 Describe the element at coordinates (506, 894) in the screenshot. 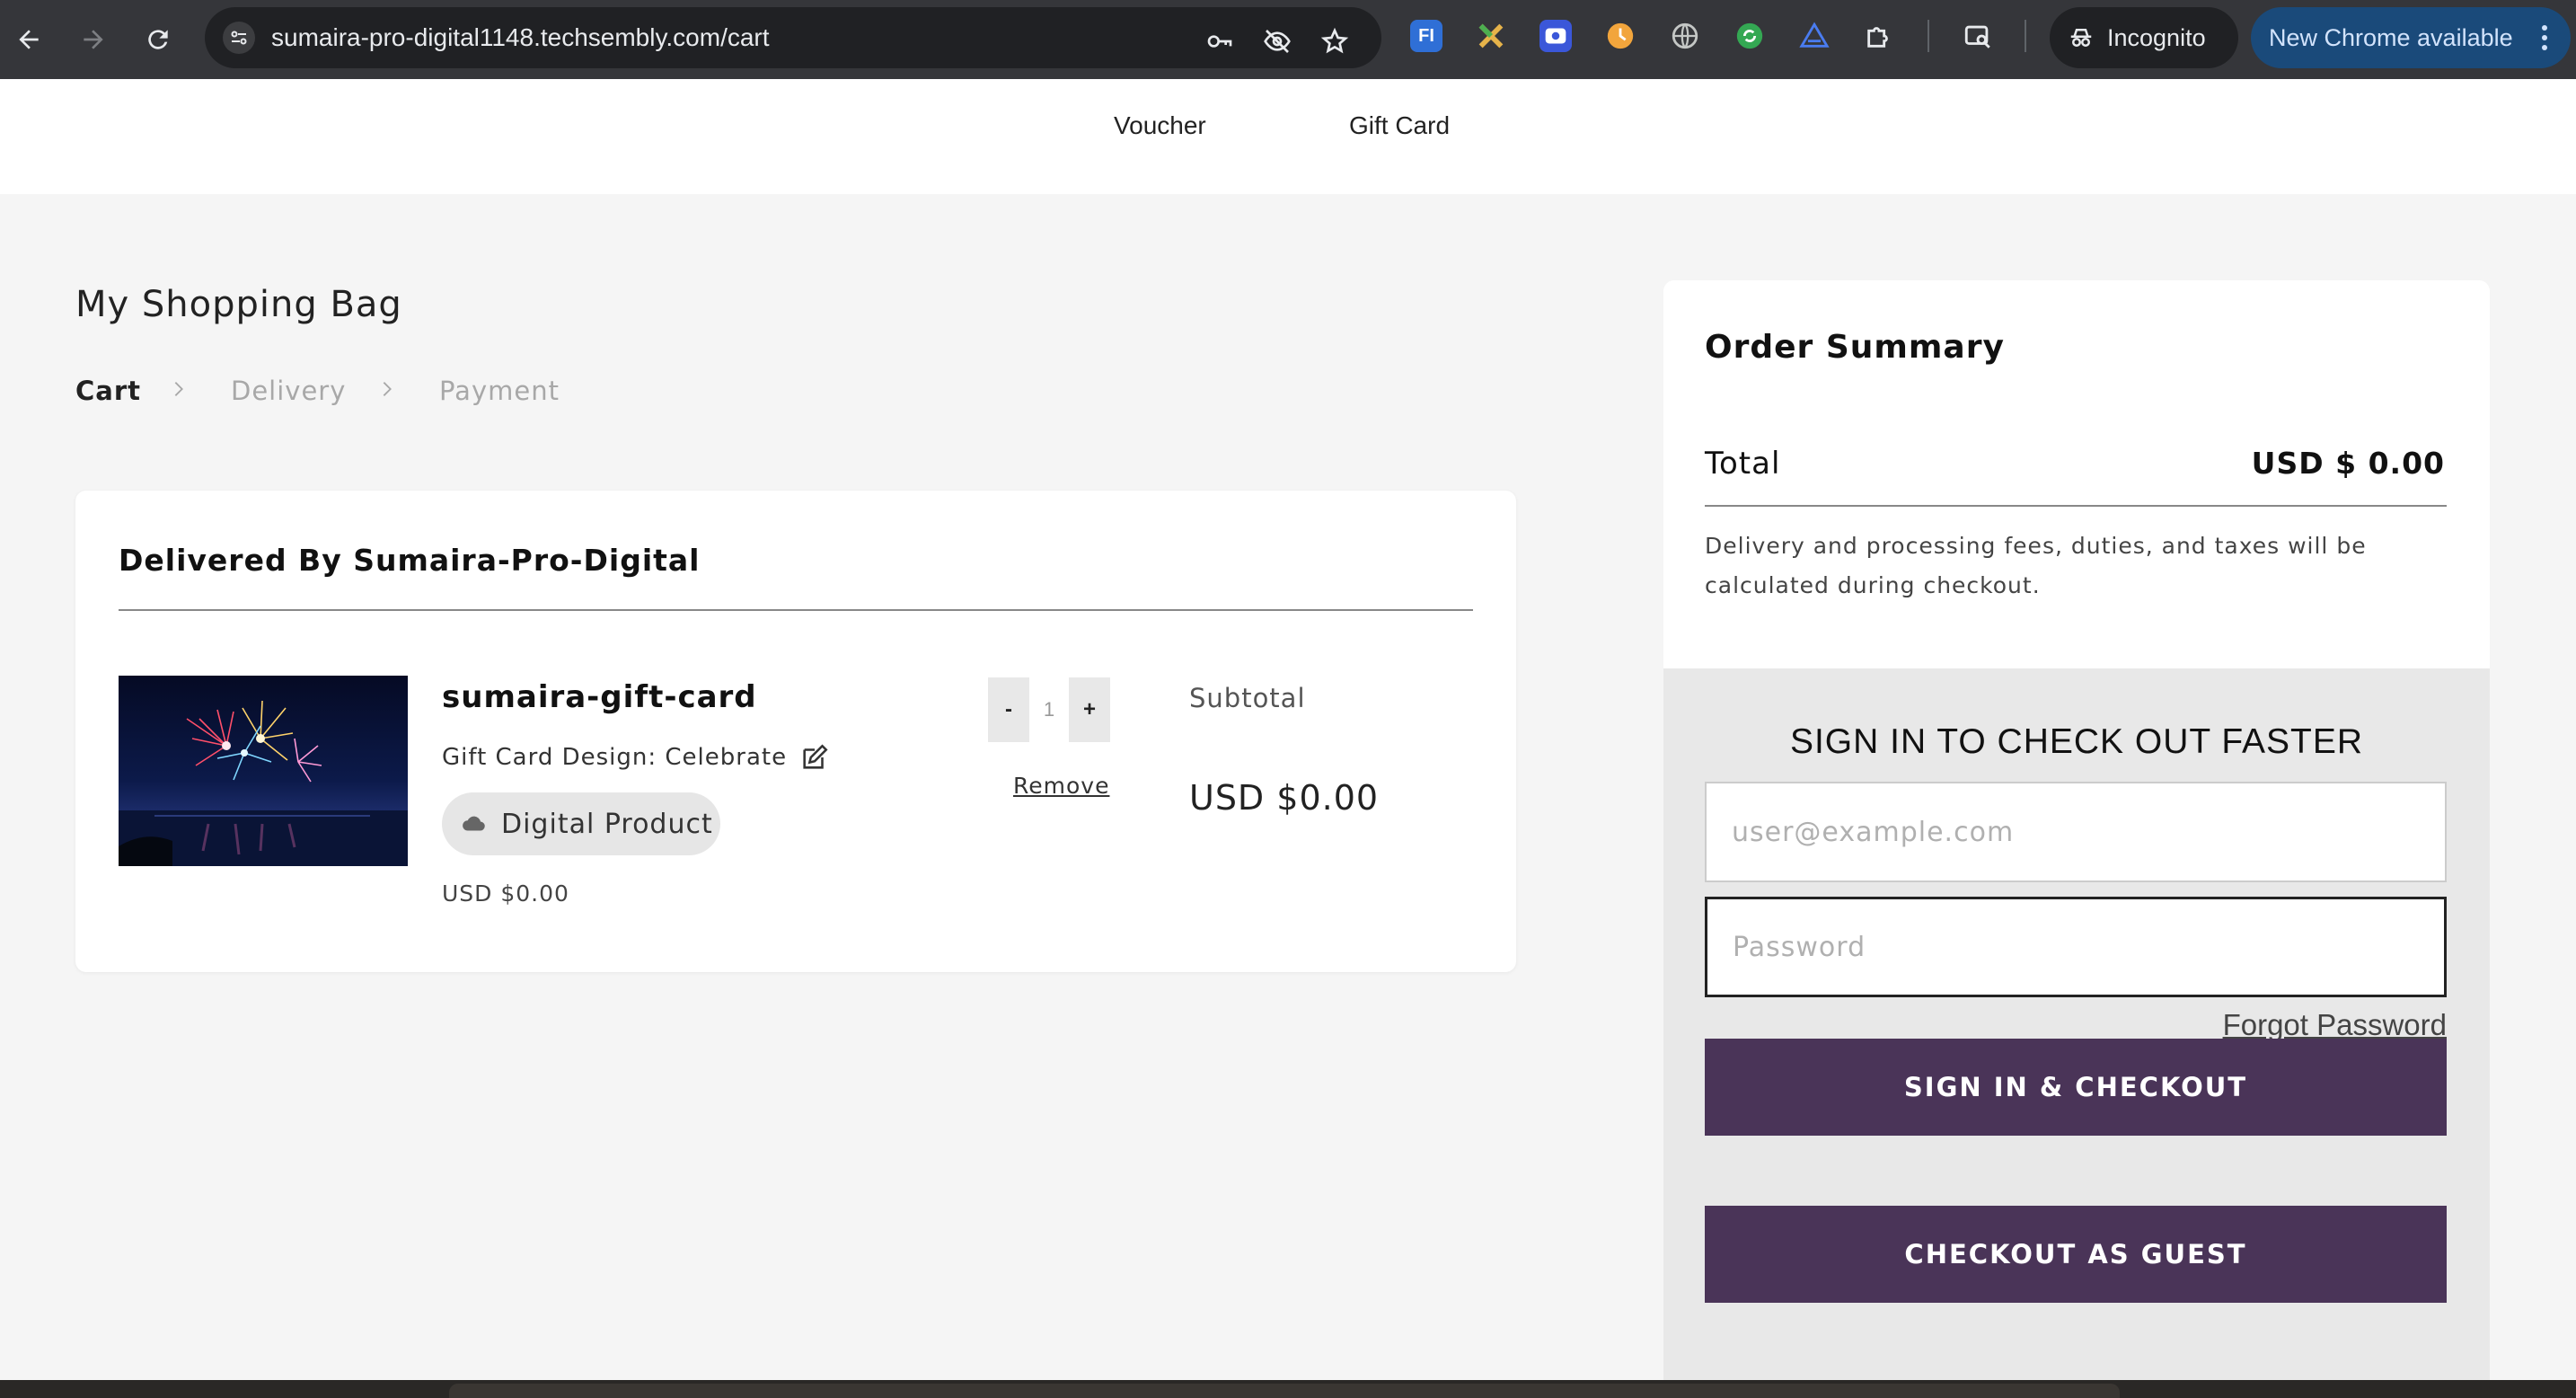

I see `unit-price: USD $0.00` at that location.